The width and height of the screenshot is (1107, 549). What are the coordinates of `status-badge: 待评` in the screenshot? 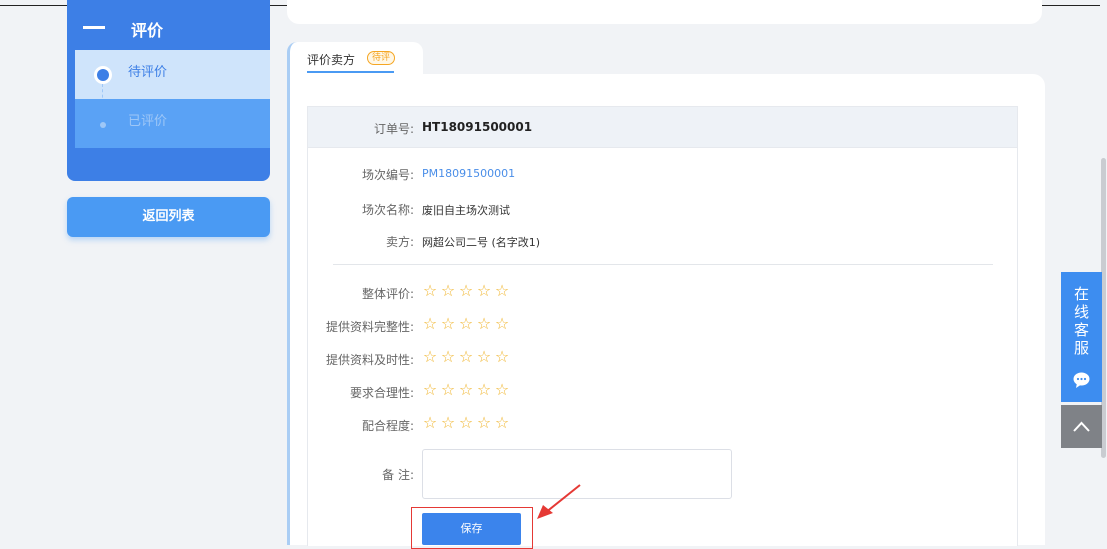 It's located at (381, 58).